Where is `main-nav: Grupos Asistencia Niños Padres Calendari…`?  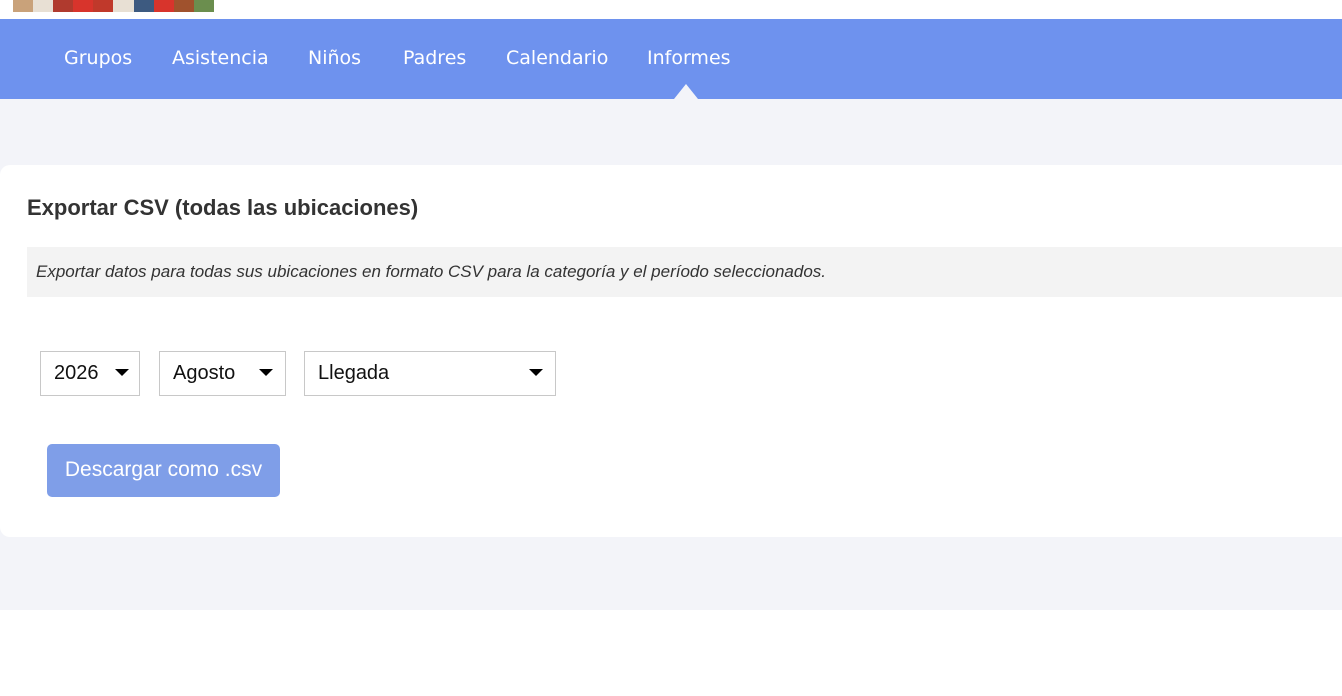
main-nav: Grupos Asistencia Niños Padres Calendari… is located at coordinates (671, 59).